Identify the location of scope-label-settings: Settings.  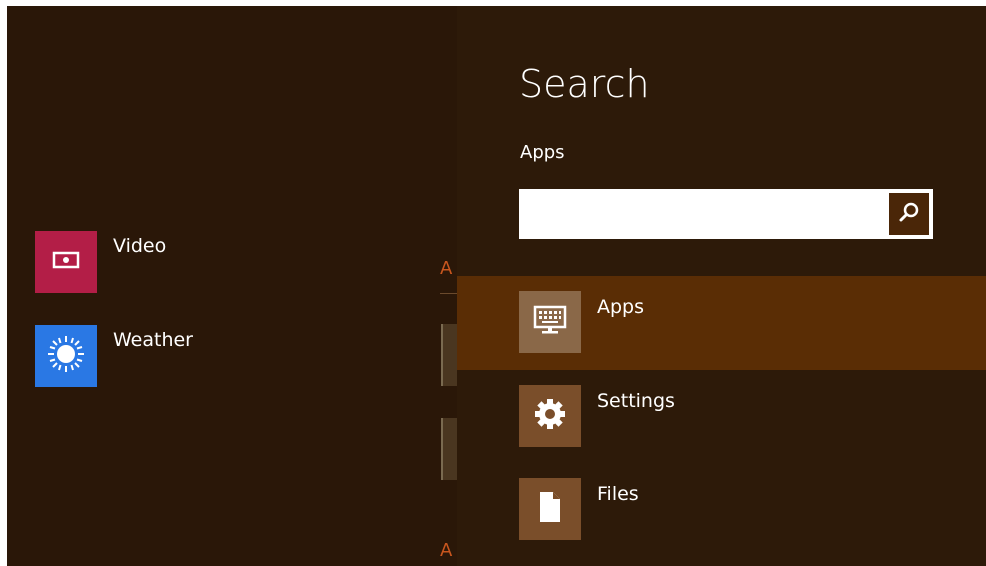
(636, 401).